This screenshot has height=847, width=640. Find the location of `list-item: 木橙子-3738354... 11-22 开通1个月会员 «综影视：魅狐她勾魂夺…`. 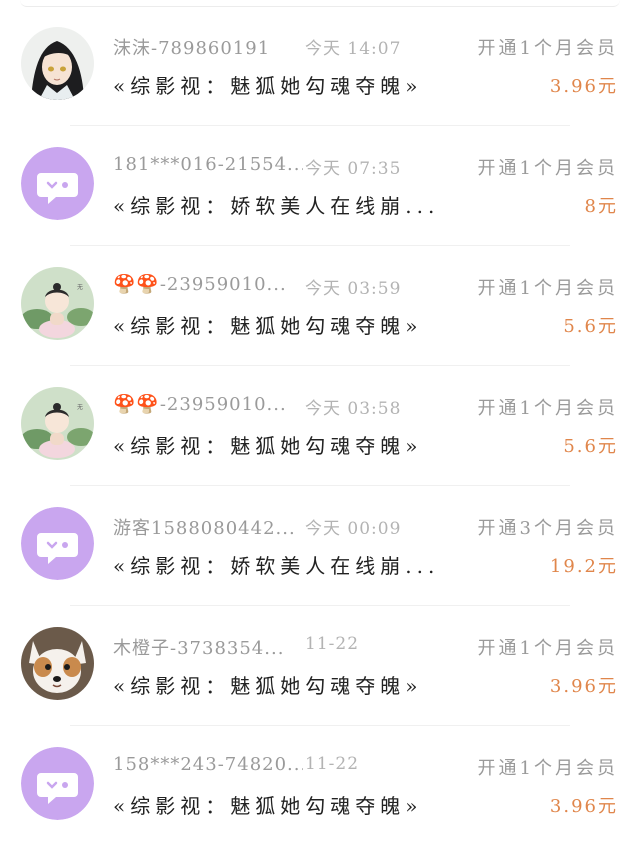

list-item: 木橙子-3738354... 11-22 开通1个月会员 «综影视：魅狐她勾魂夺… is located at coordinates (320, 666).